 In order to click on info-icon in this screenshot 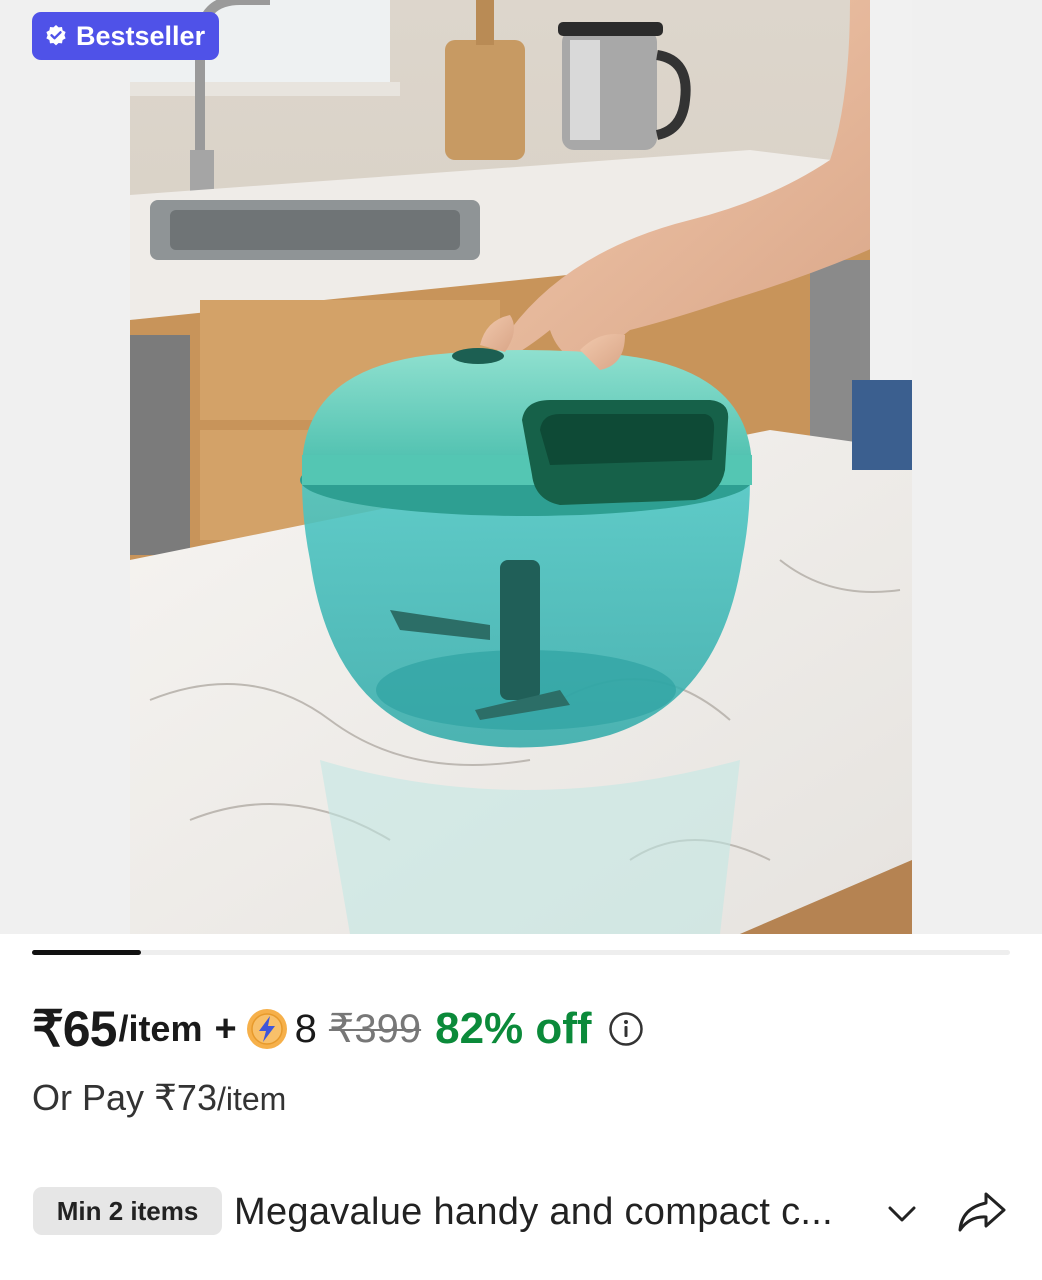, I will do `click(626, 1029)`.